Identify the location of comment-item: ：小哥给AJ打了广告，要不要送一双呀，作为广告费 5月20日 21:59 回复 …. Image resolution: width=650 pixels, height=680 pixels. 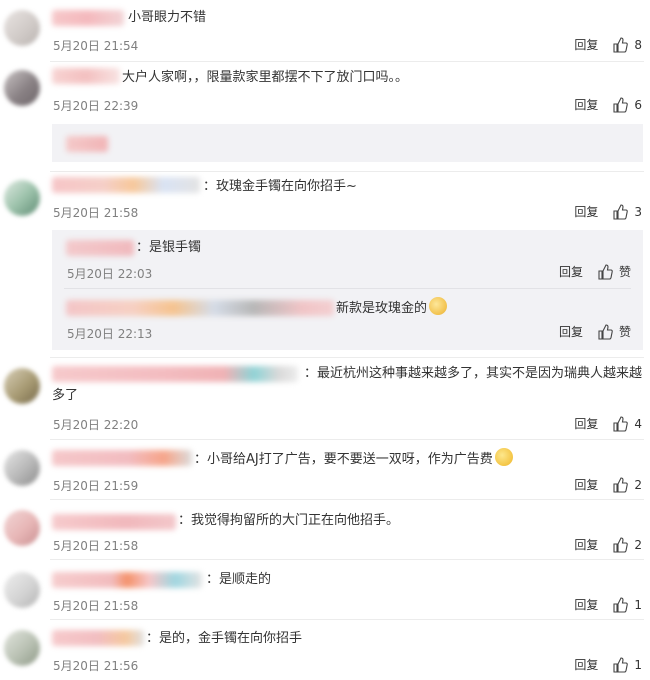
(325, 470).